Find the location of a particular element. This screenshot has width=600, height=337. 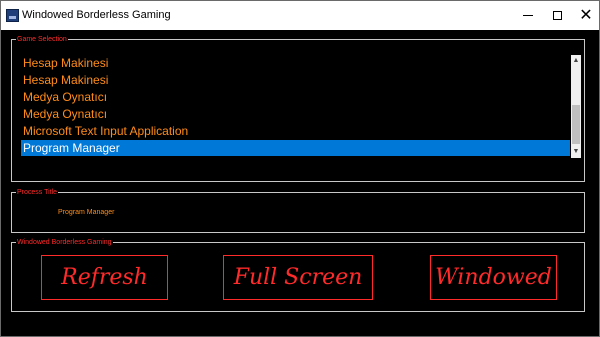

maximize-button is located at coordinates (557, 15).